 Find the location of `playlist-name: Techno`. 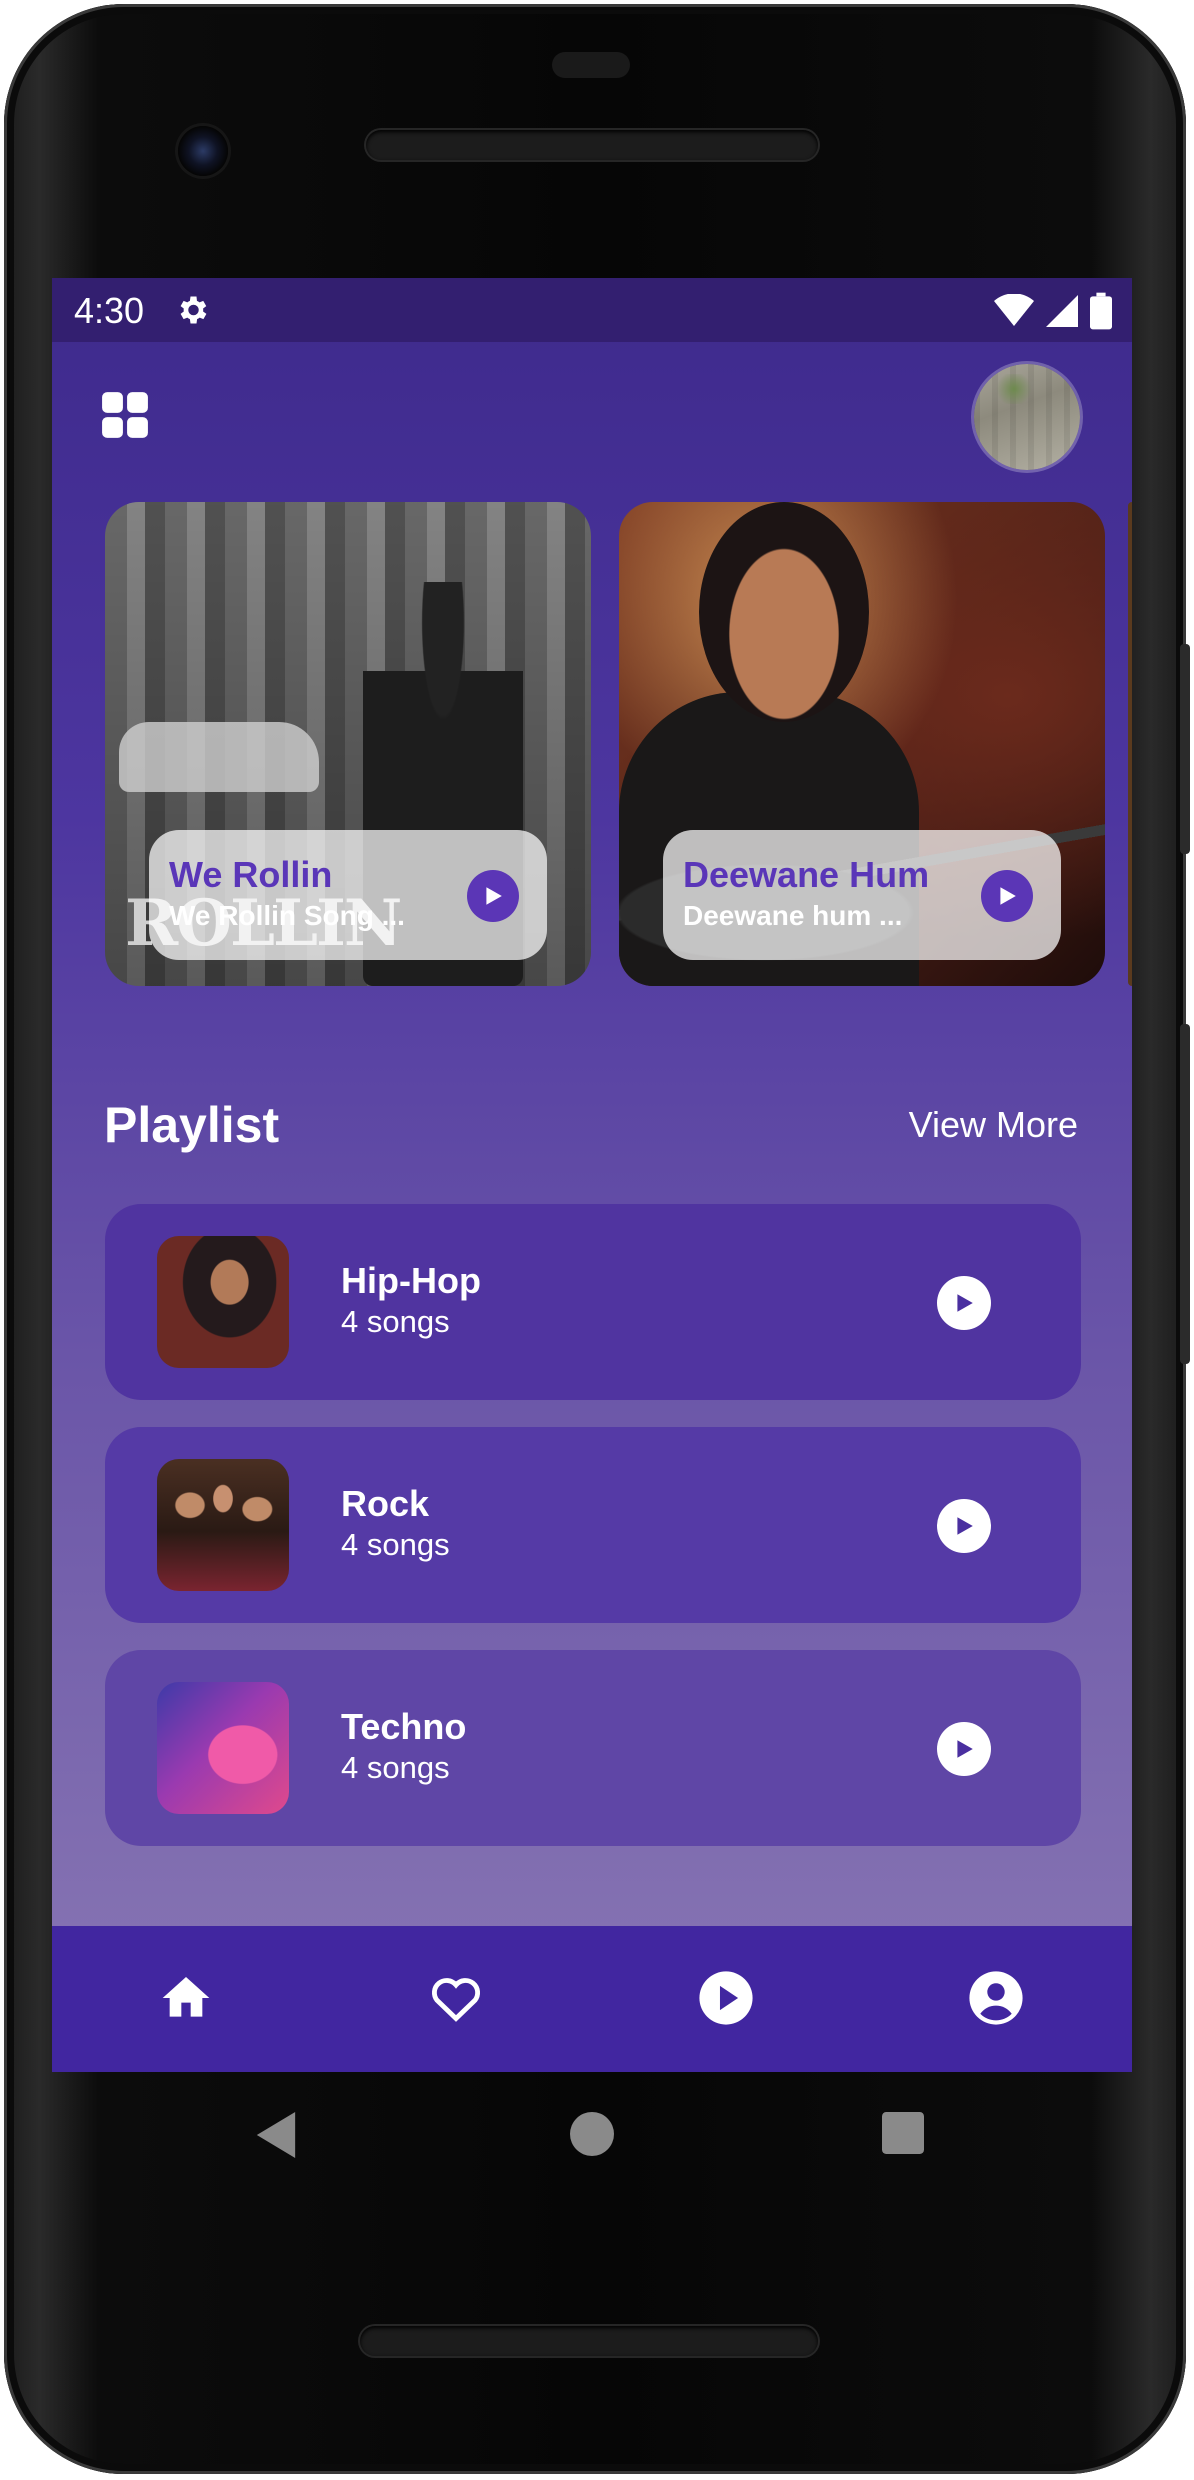

playlist-name: Techno is located at coordinates (404, 1726).